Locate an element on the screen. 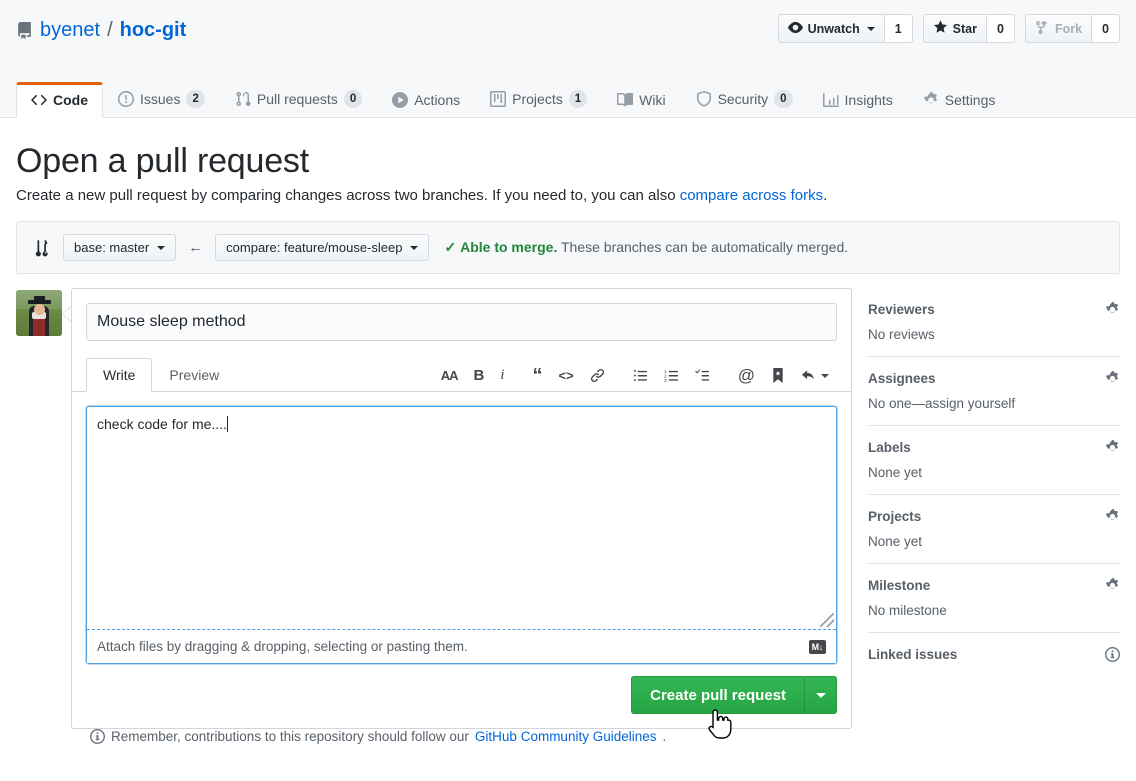  shield-icon is located at coordinates (704, 99).